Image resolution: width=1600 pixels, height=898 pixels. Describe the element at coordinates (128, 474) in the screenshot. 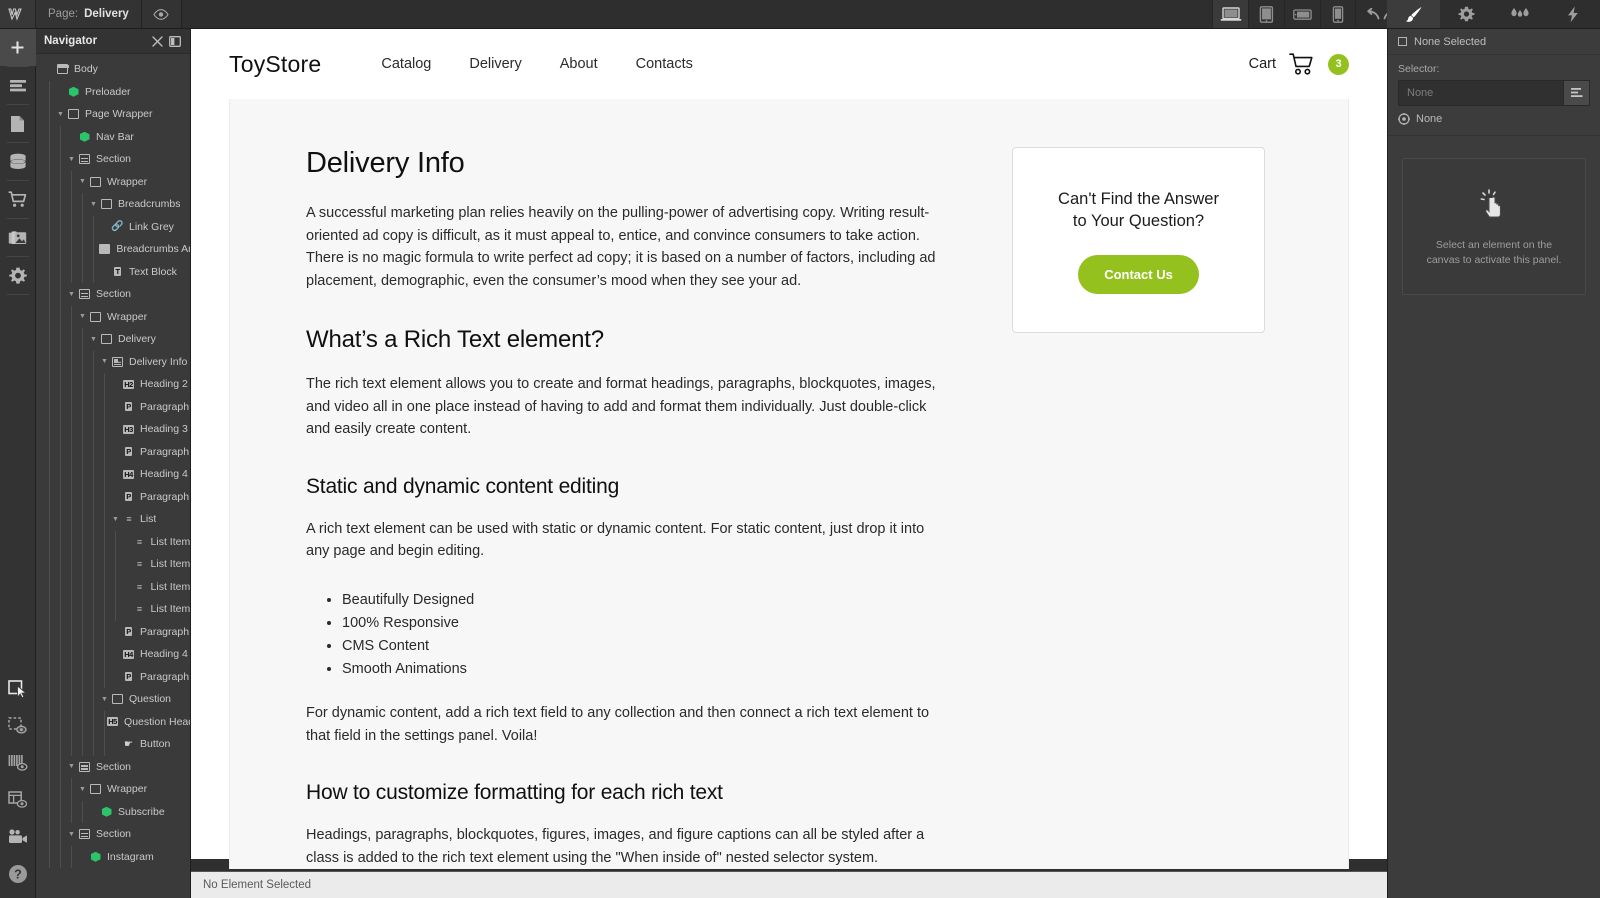

I see `node-type-icon: H4` at that location.